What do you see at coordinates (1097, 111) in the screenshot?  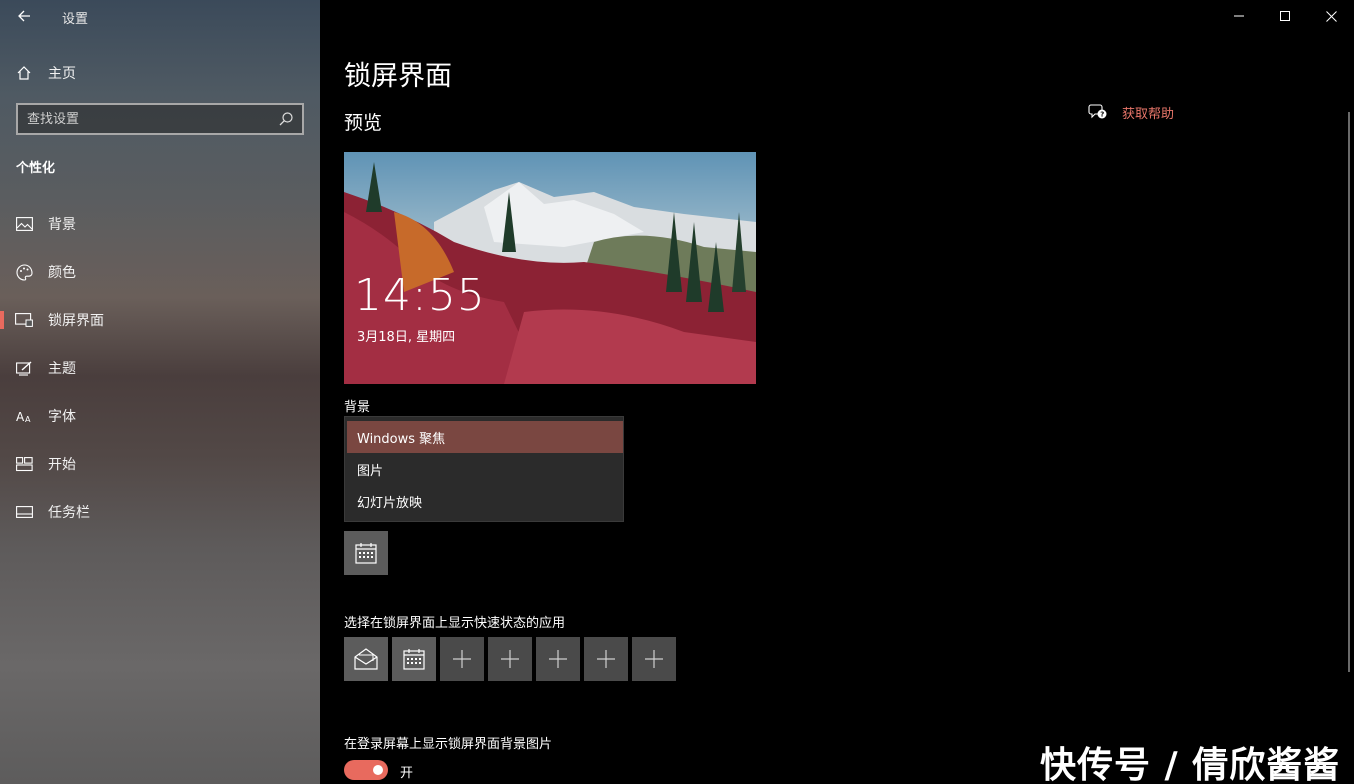 I see `help-chat-icon: ?` at bounding box center [1097, 111].